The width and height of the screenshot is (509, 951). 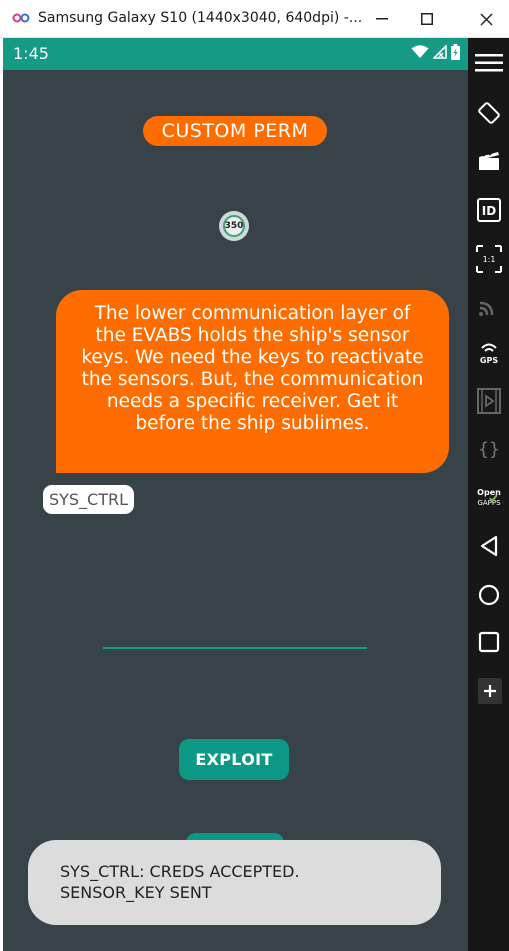 I want to click on overview-icon, so click(x=488, y=642).